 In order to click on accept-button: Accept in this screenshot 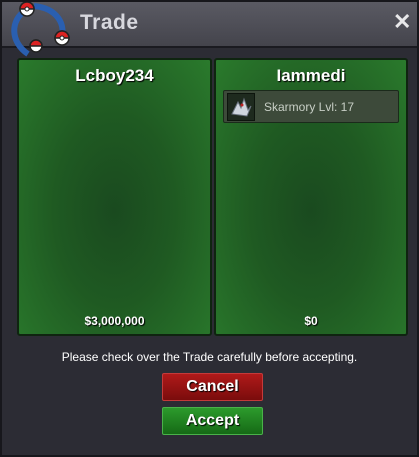, I will do `click(212, 421)`.